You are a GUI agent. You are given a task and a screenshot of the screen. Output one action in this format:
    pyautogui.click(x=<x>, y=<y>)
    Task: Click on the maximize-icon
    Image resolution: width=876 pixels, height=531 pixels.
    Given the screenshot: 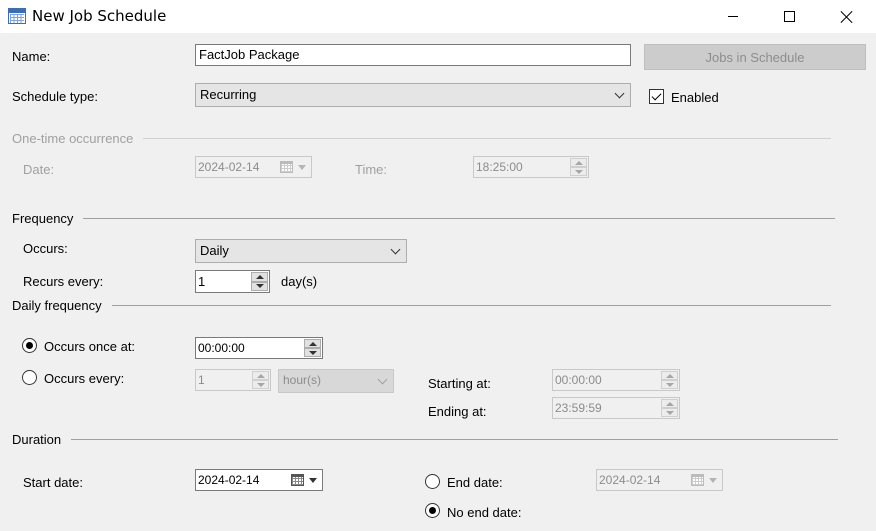 What is the action you would take?
    pyautogui.click(x=789, y=16)
    